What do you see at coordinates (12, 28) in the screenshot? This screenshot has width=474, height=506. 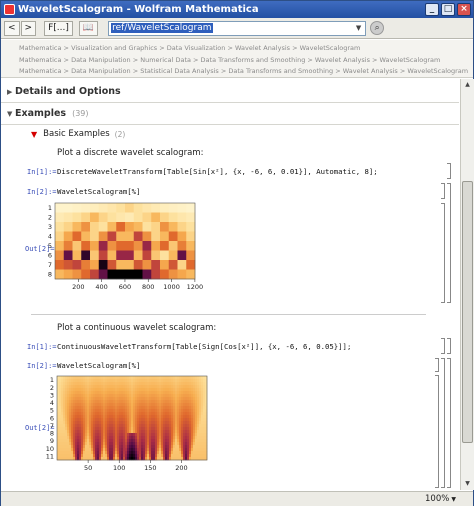 I see `back-button: <` at bounding box center [12, 28].